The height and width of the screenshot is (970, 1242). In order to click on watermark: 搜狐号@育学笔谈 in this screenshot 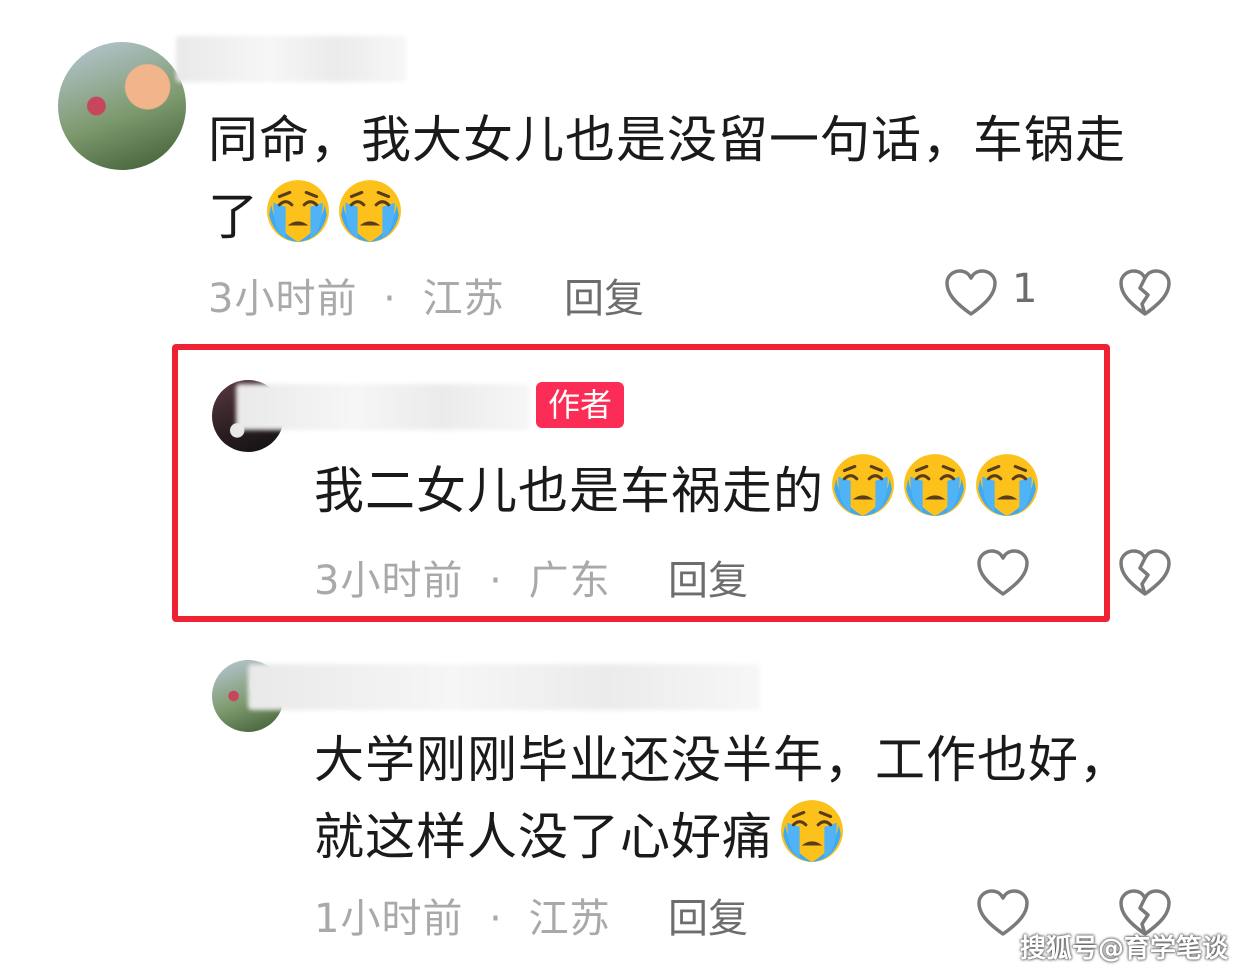, I will do `click(1124, 949)`.